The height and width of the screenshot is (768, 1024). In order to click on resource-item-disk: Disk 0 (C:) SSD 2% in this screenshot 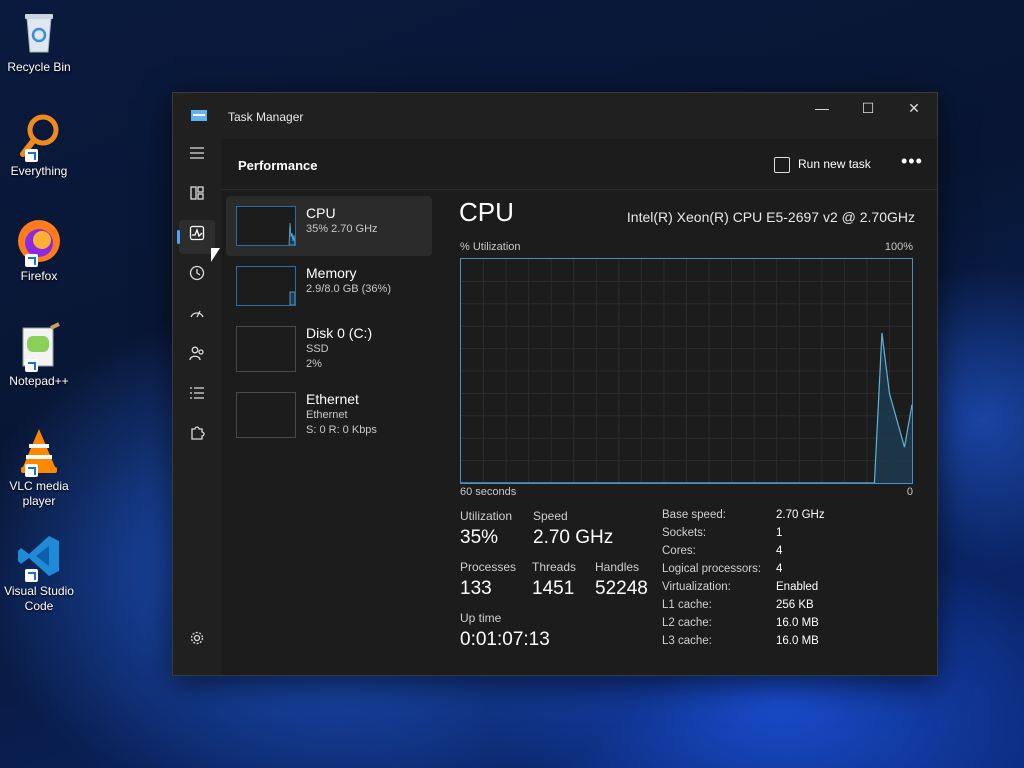, I will do `click(329, 346)`.